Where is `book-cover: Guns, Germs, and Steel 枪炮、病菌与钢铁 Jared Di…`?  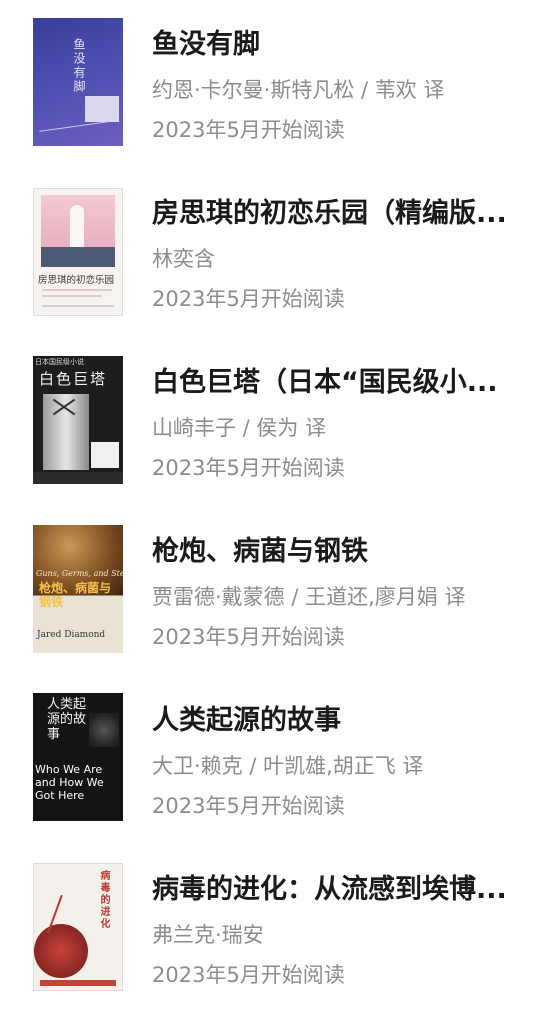
book-cover: Guns, Germs, and Steel 枪炮、病菌与钢铁 Jared Di… is located at coordinates (78, 589).